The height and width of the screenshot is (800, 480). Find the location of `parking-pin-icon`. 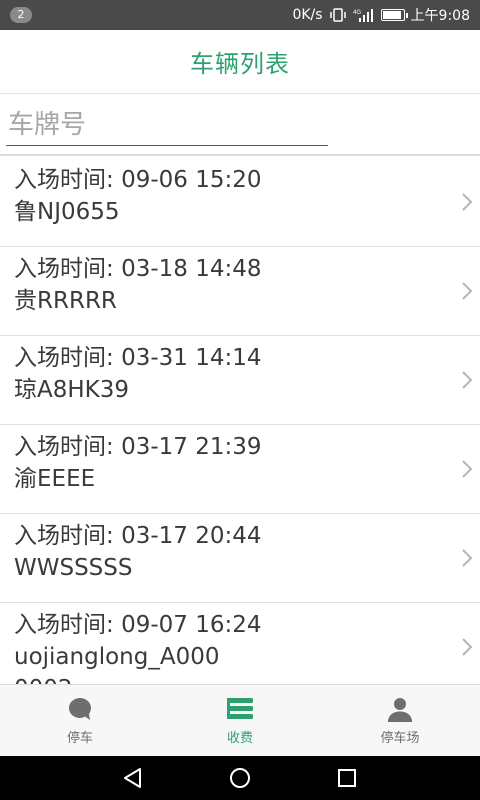

parking-pin-icon is located at coordinates (80, 709).